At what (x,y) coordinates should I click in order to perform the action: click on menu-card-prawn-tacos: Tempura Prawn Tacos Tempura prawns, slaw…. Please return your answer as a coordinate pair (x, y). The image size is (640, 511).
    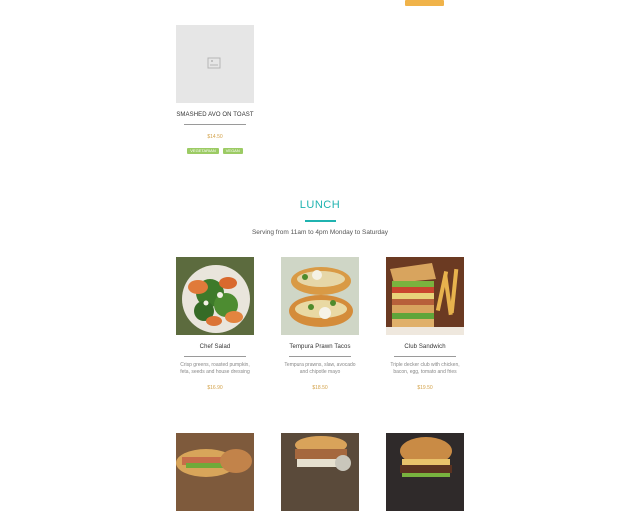
    Looking at the image, I should click on (320, 324).